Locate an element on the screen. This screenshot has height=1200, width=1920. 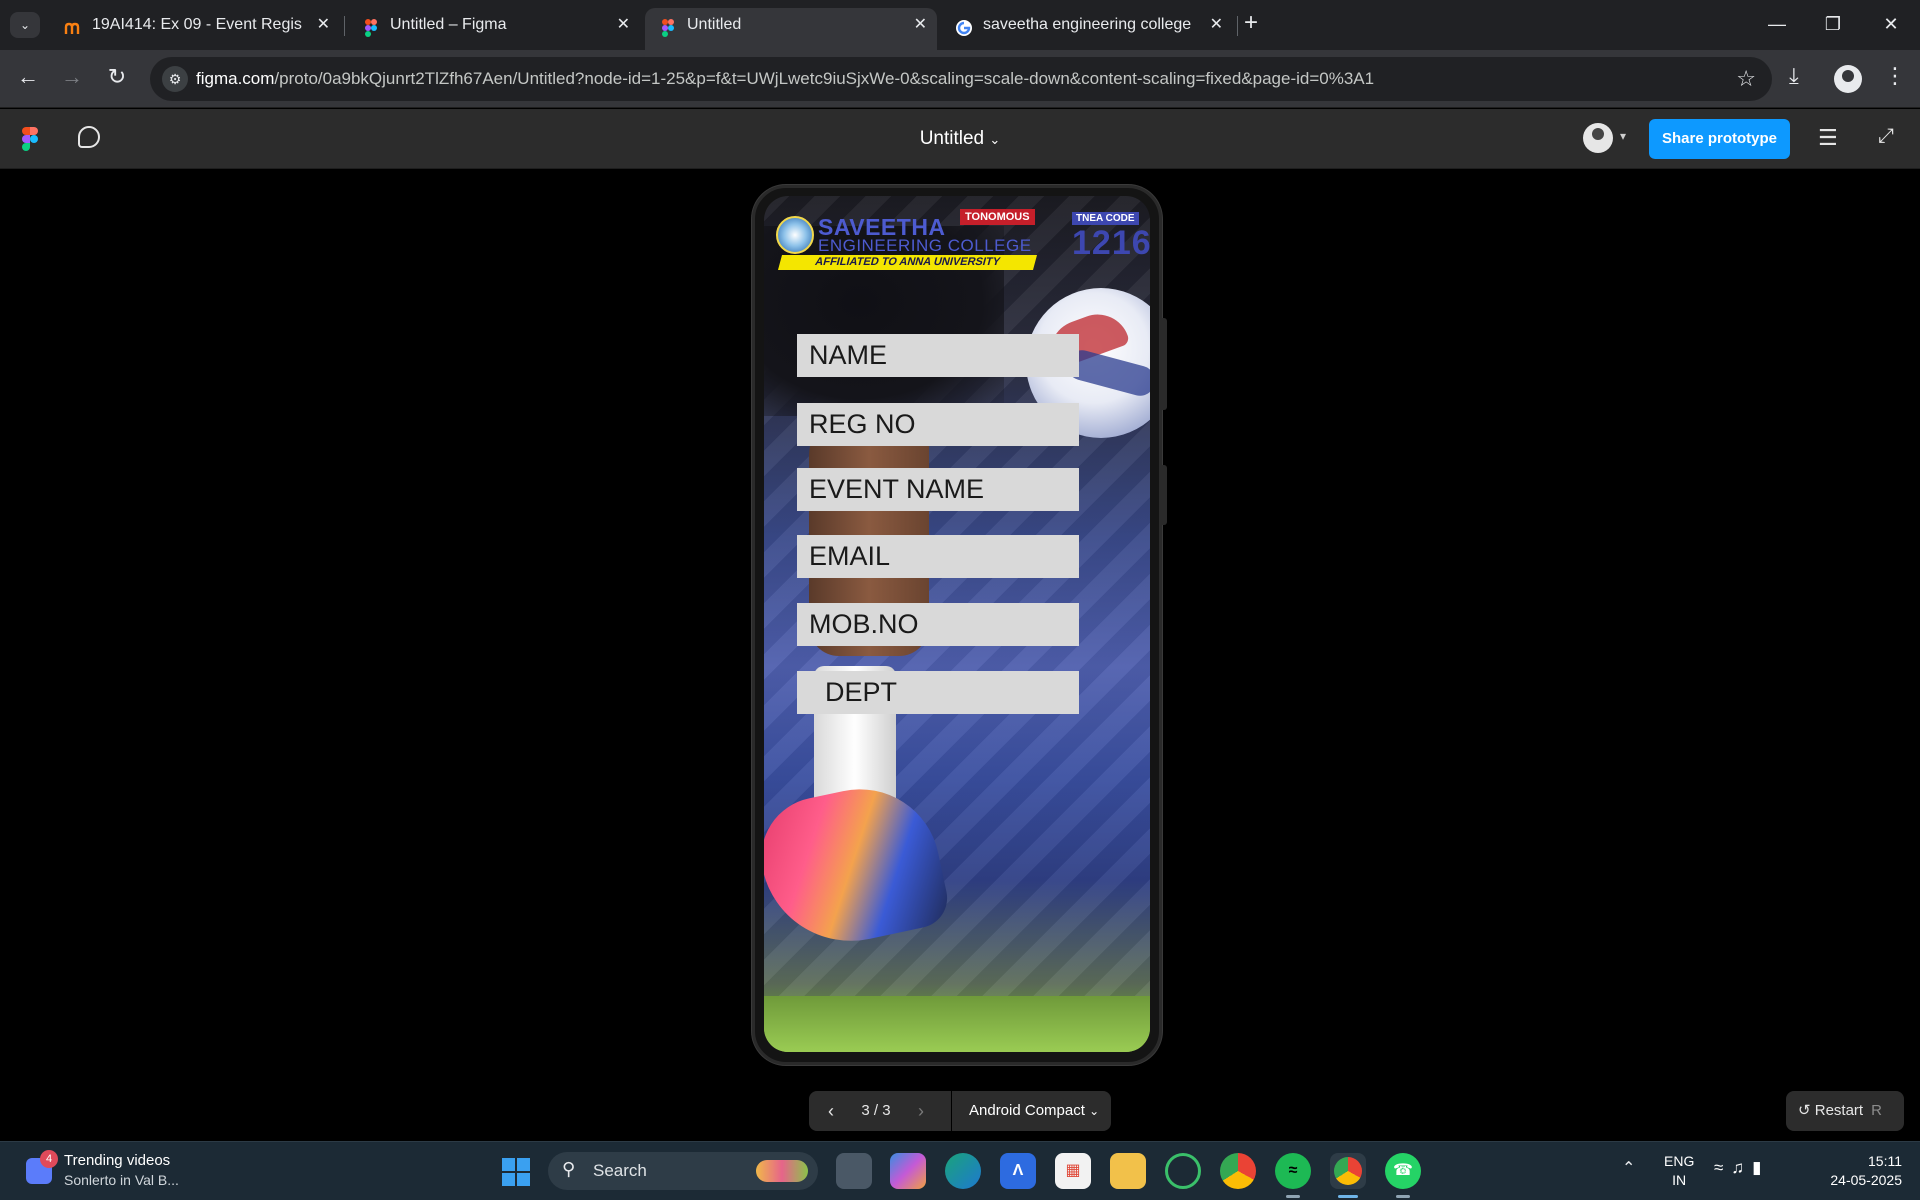
tab-title: saveetha engineering college - is located at coordinates (1089, 24).